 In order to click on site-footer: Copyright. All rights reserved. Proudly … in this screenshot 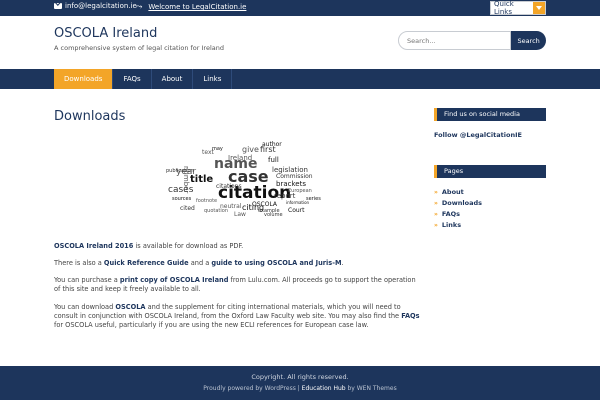, I will do `click(300, 383)`.